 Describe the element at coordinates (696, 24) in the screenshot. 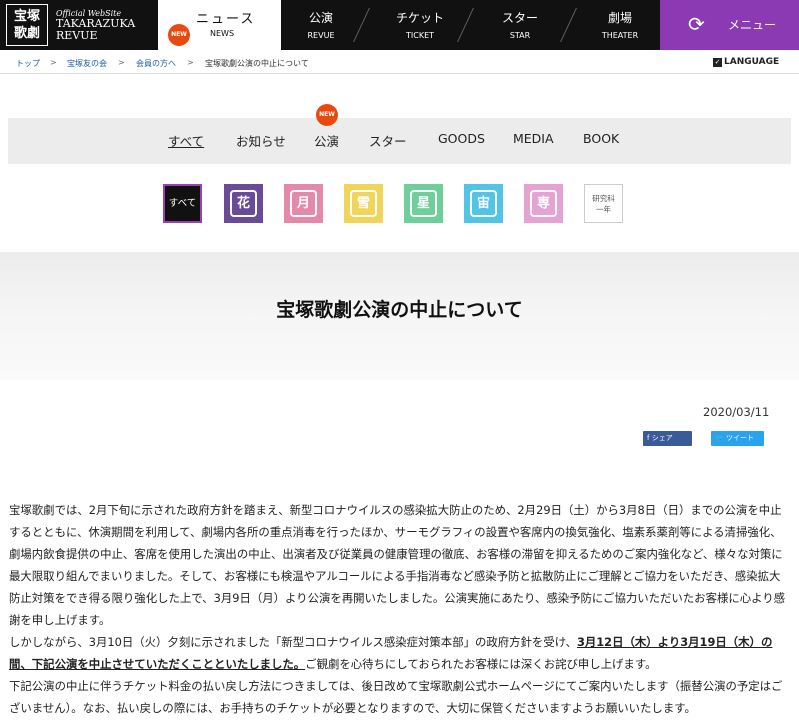

I see `refresh-icon: ⟳` at that location.